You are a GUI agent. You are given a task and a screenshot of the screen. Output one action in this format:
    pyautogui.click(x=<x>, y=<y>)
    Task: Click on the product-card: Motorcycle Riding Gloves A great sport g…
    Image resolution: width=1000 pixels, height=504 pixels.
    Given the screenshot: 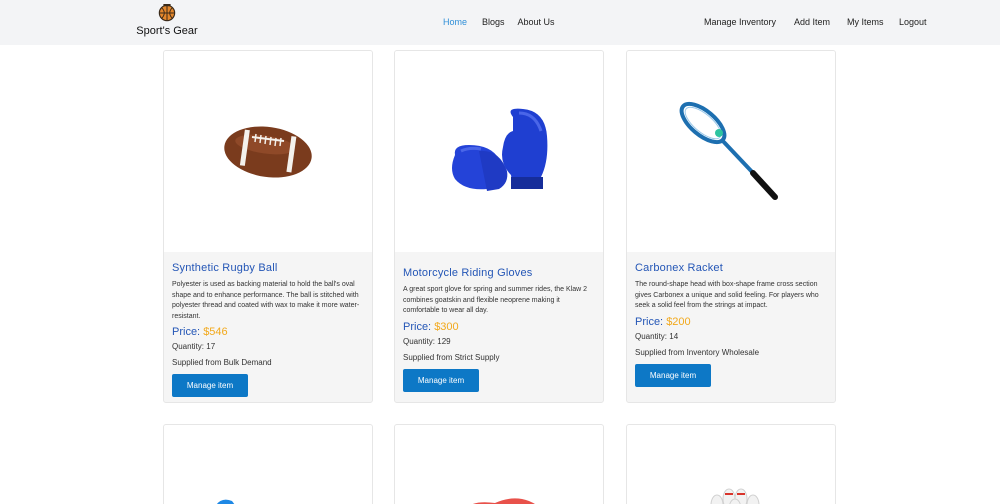 What is the action you would take?
    pyautogui.click(x=499, y=226)
    